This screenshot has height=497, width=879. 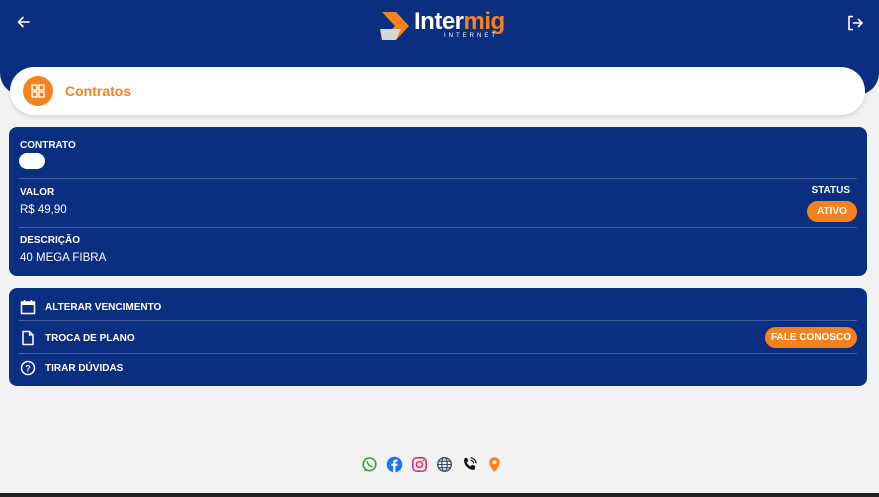 What do you see at coordinates (48, 145) in the screenshot?
I see `contrato-label: CONTRATO` at bounding box center [48, 145].